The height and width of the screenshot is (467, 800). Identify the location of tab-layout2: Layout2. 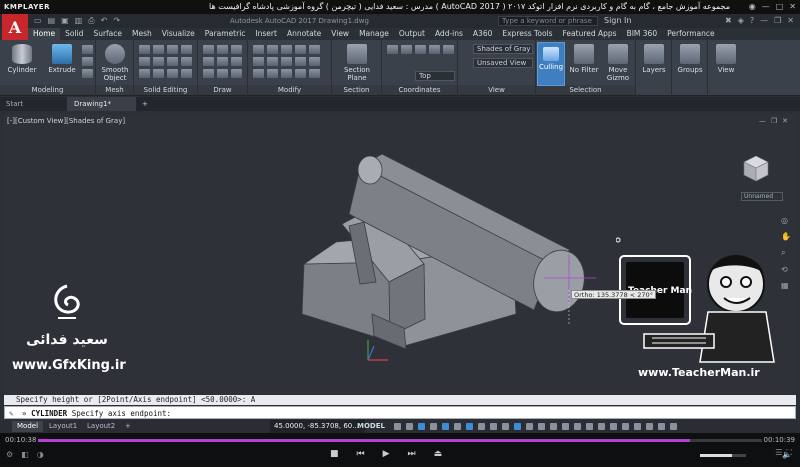
(101, 426).